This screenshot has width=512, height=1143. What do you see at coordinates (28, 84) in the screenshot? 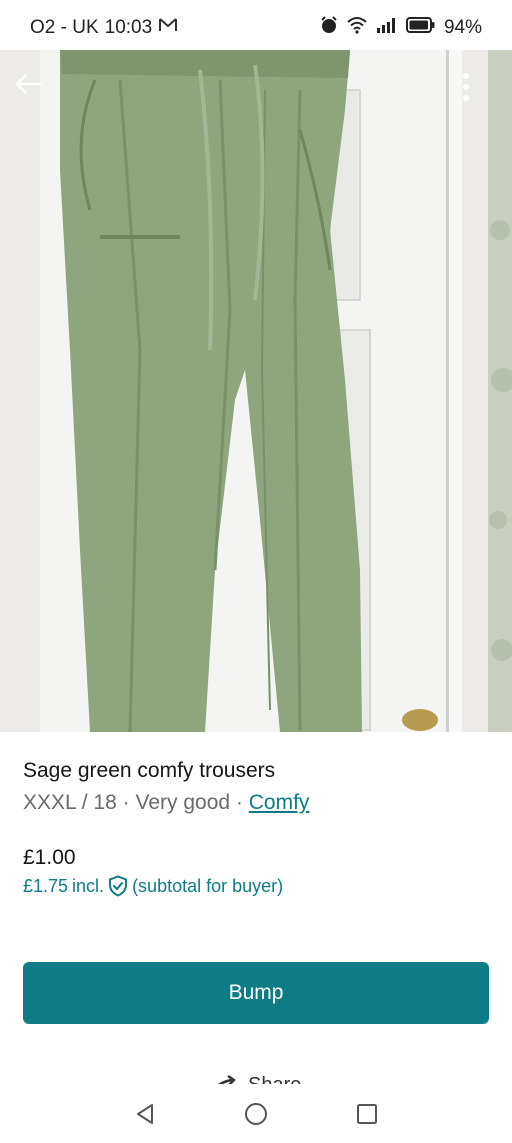
I see `arrow-left-icon` at bounding box center [28, 84].